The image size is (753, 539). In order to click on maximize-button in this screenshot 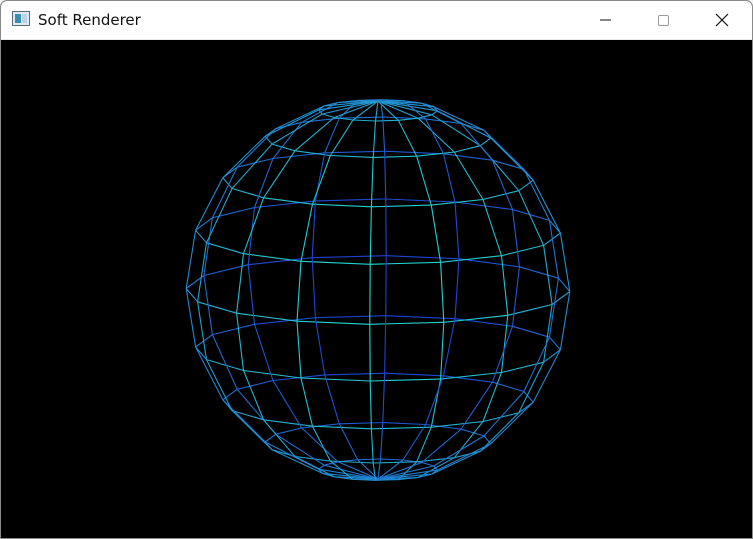, I will do `click(663, 20)`.